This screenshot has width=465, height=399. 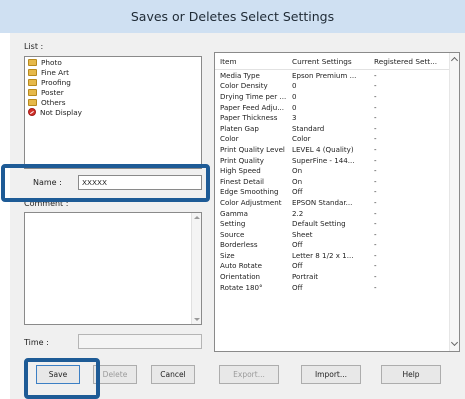 I want to click on cell-item: Edge Smoothing, so click(x=249, y=192).